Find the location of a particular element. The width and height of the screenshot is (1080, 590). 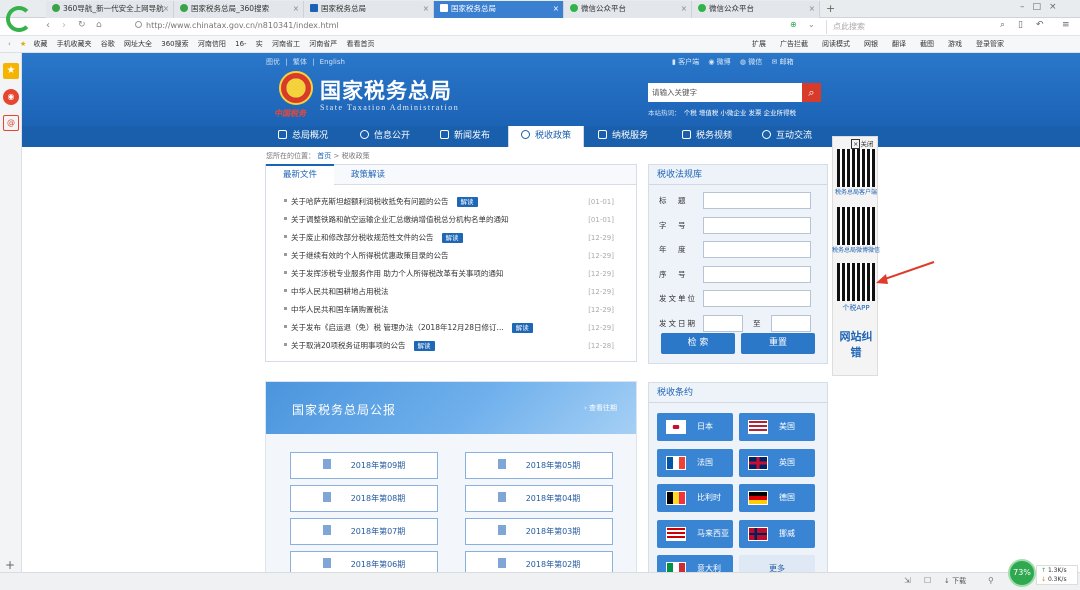

law-reset-button: 重置 is located at coordinates (778, 343).